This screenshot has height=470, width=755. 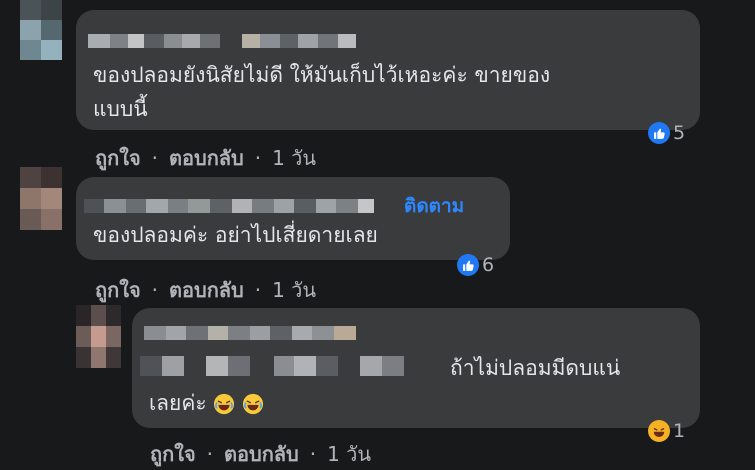 What do you see at coordinates (434, 206) in the screenshot?
I see `follow-link: ติดตาม` at bounding box center [434, 206].